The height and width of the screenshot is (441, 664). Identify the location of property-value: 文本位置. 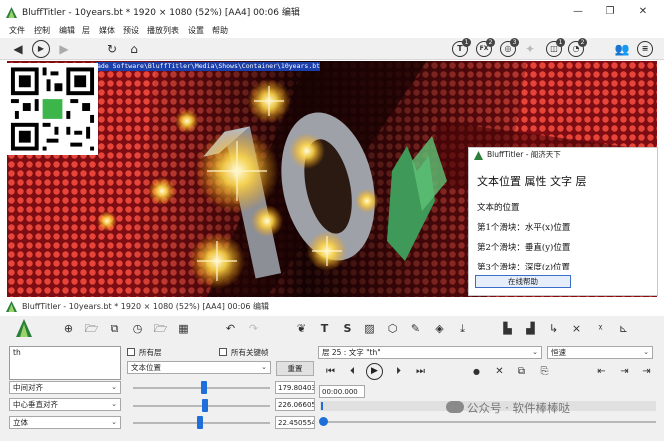
(146, 367).